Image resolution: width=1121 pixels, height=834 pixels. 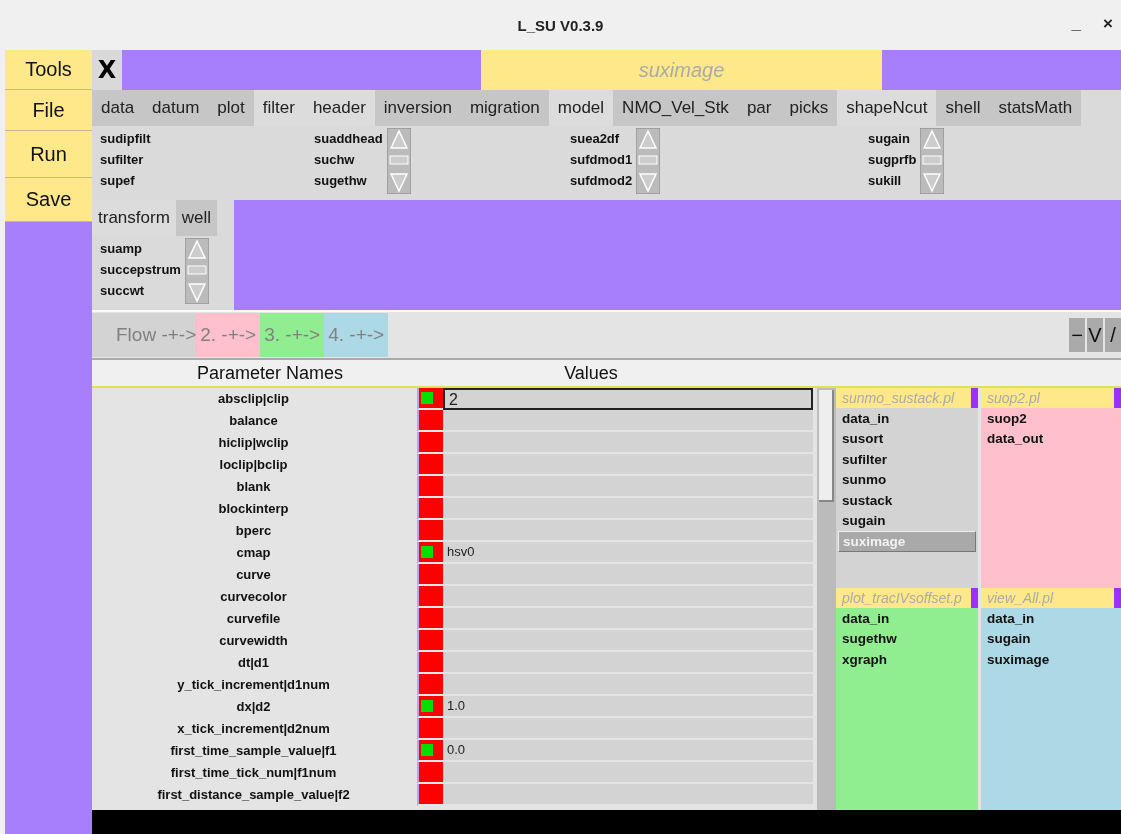 What do you see at coordinates (601, 138) in the screenshot?
I see `program-list-item: suea2df` at bounding box center [601, 138].